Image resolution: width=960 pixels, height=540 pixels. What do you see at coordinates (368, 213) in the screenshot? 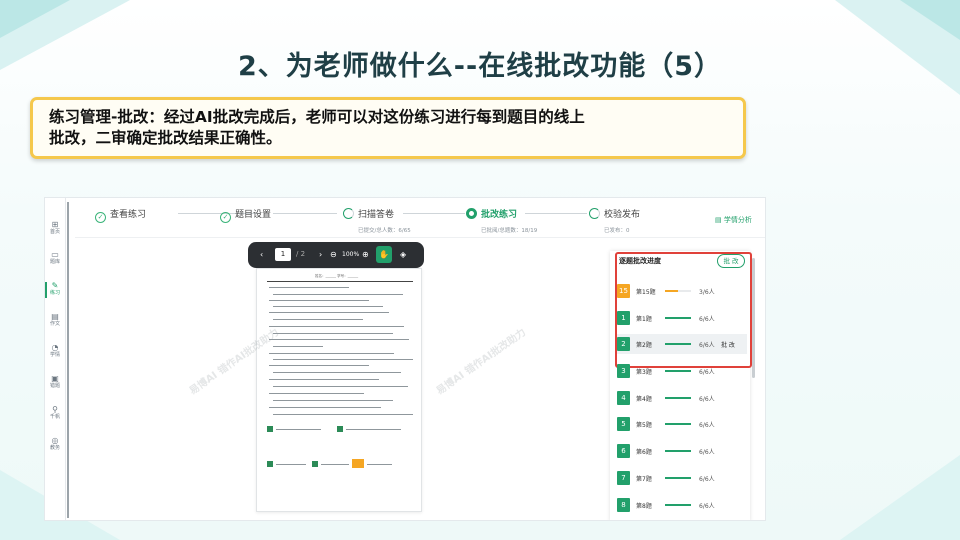
I see `step-scan-answers: 扫描答卷` at bounding box center [368, 213].